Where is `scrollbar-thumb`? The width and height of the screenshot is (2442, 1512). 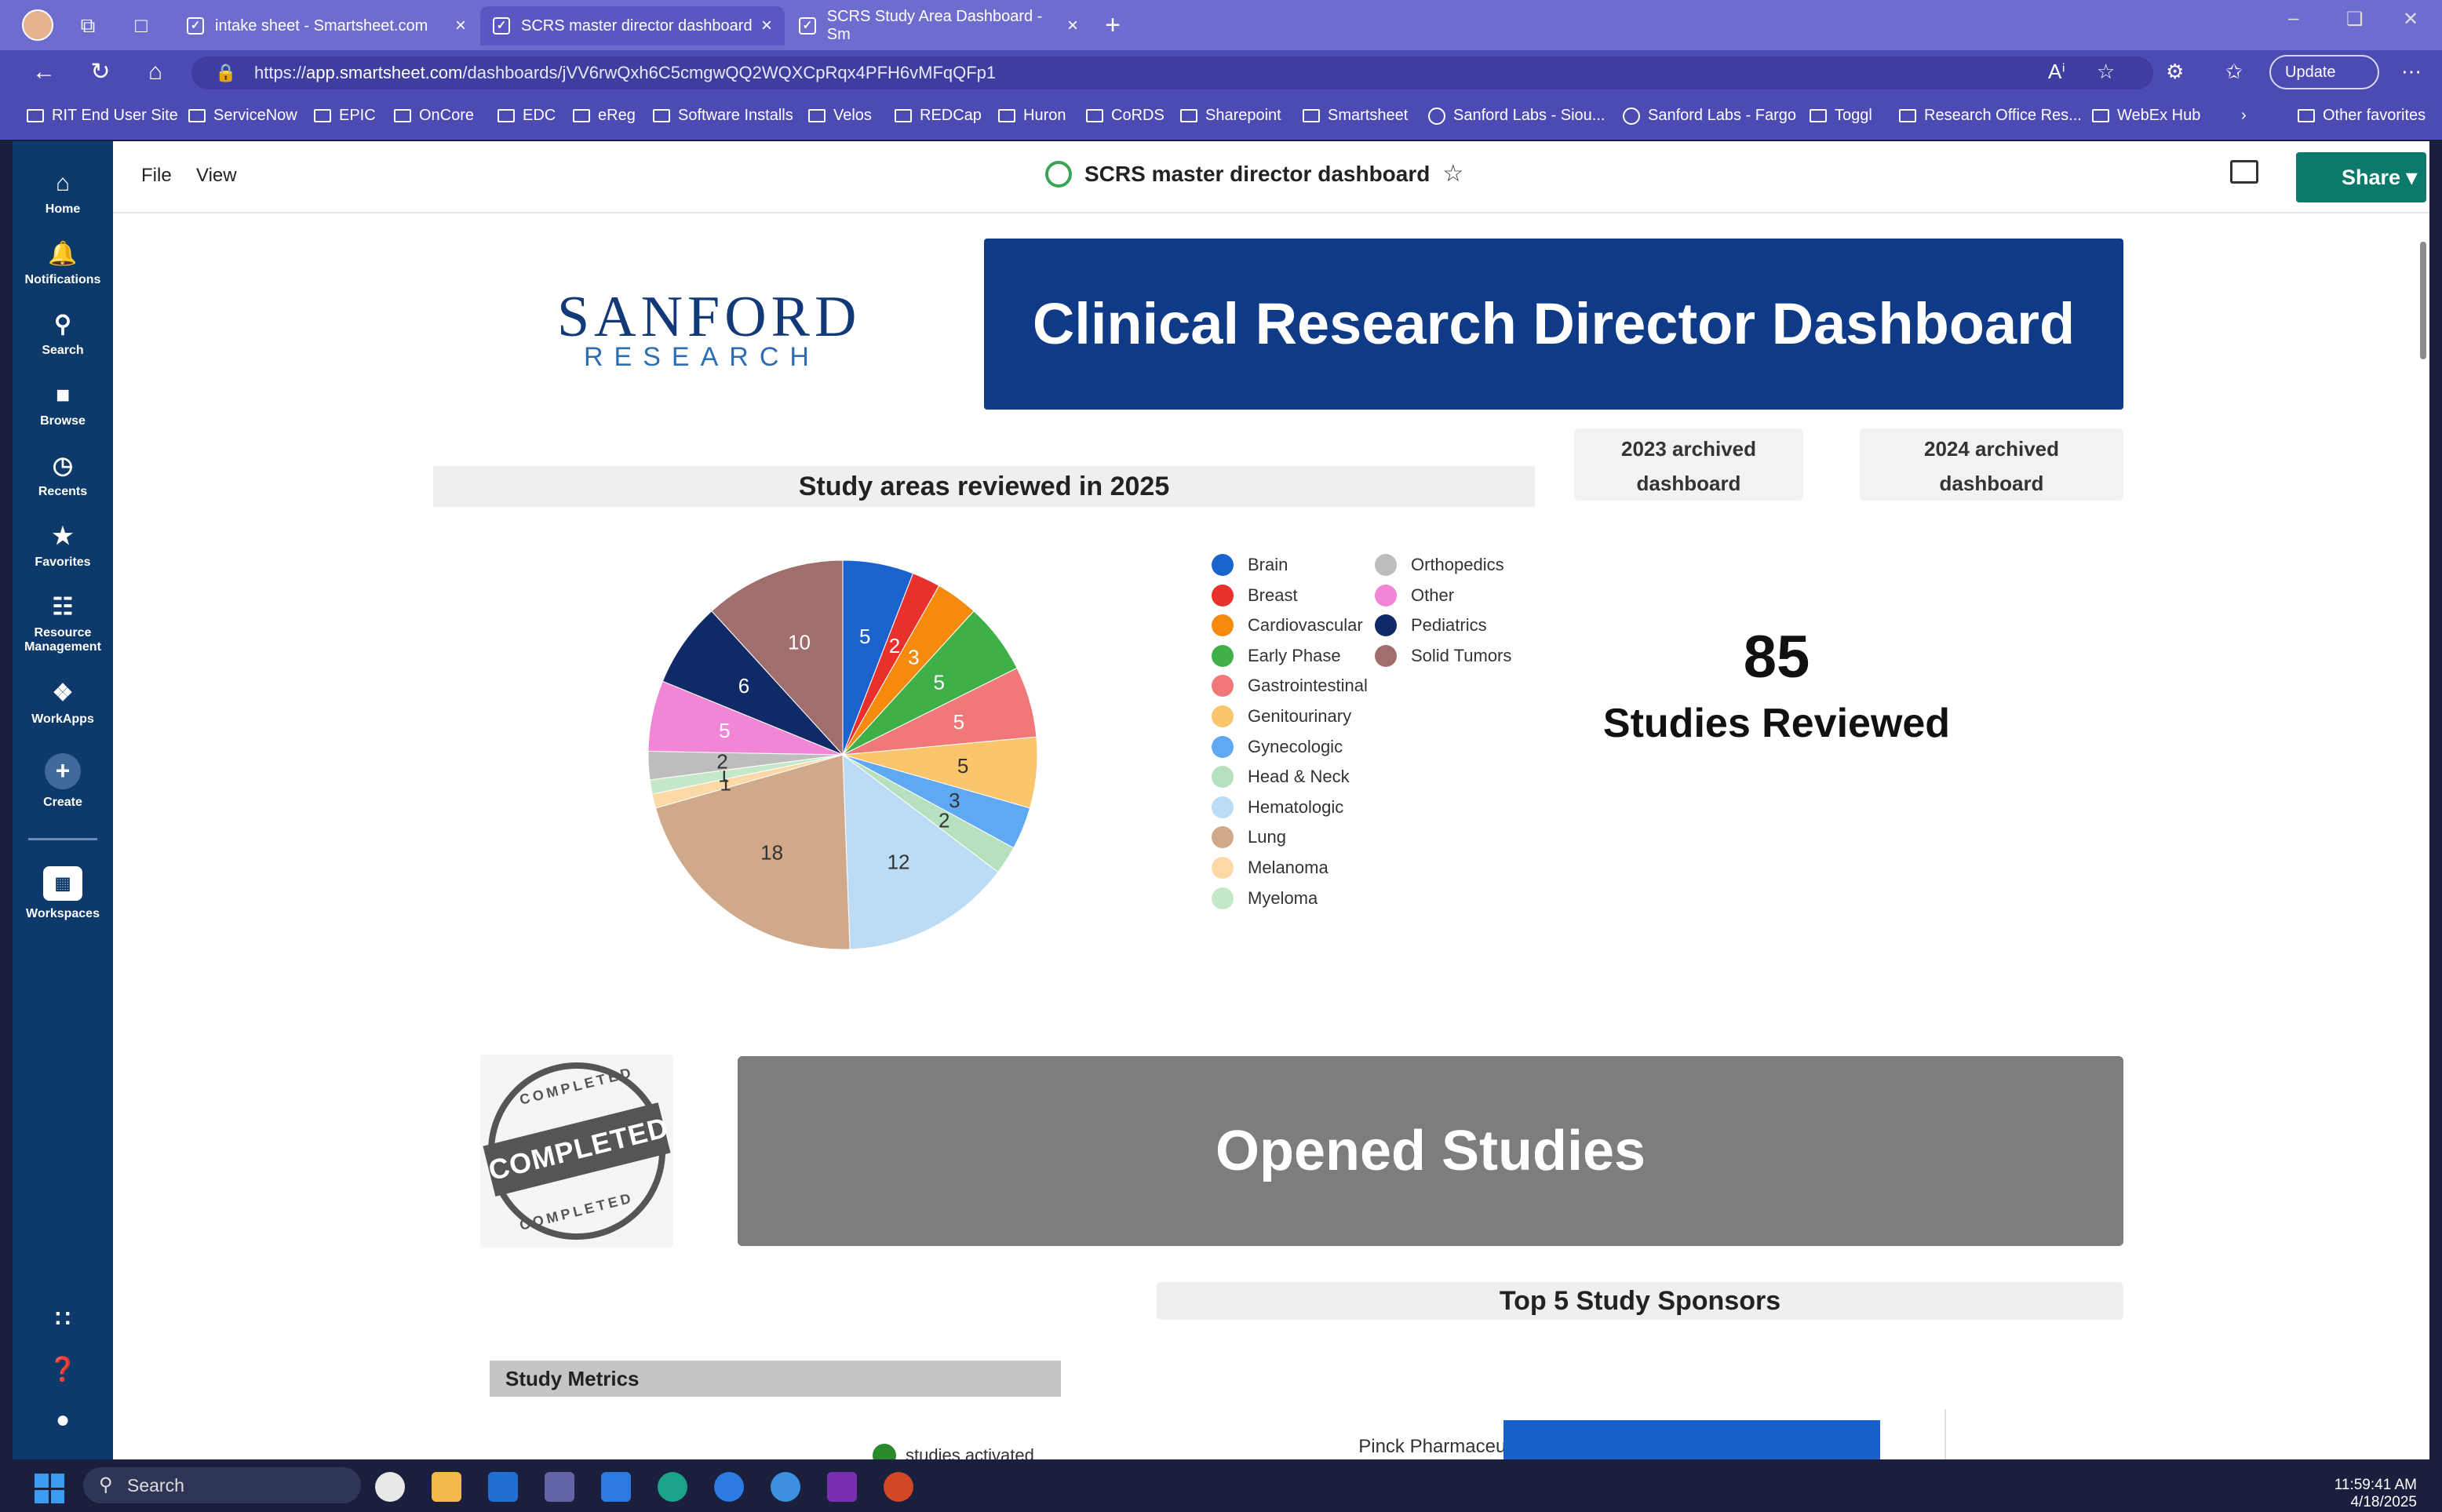
scrollbar-thumb is located at coordinates (2423, 301).